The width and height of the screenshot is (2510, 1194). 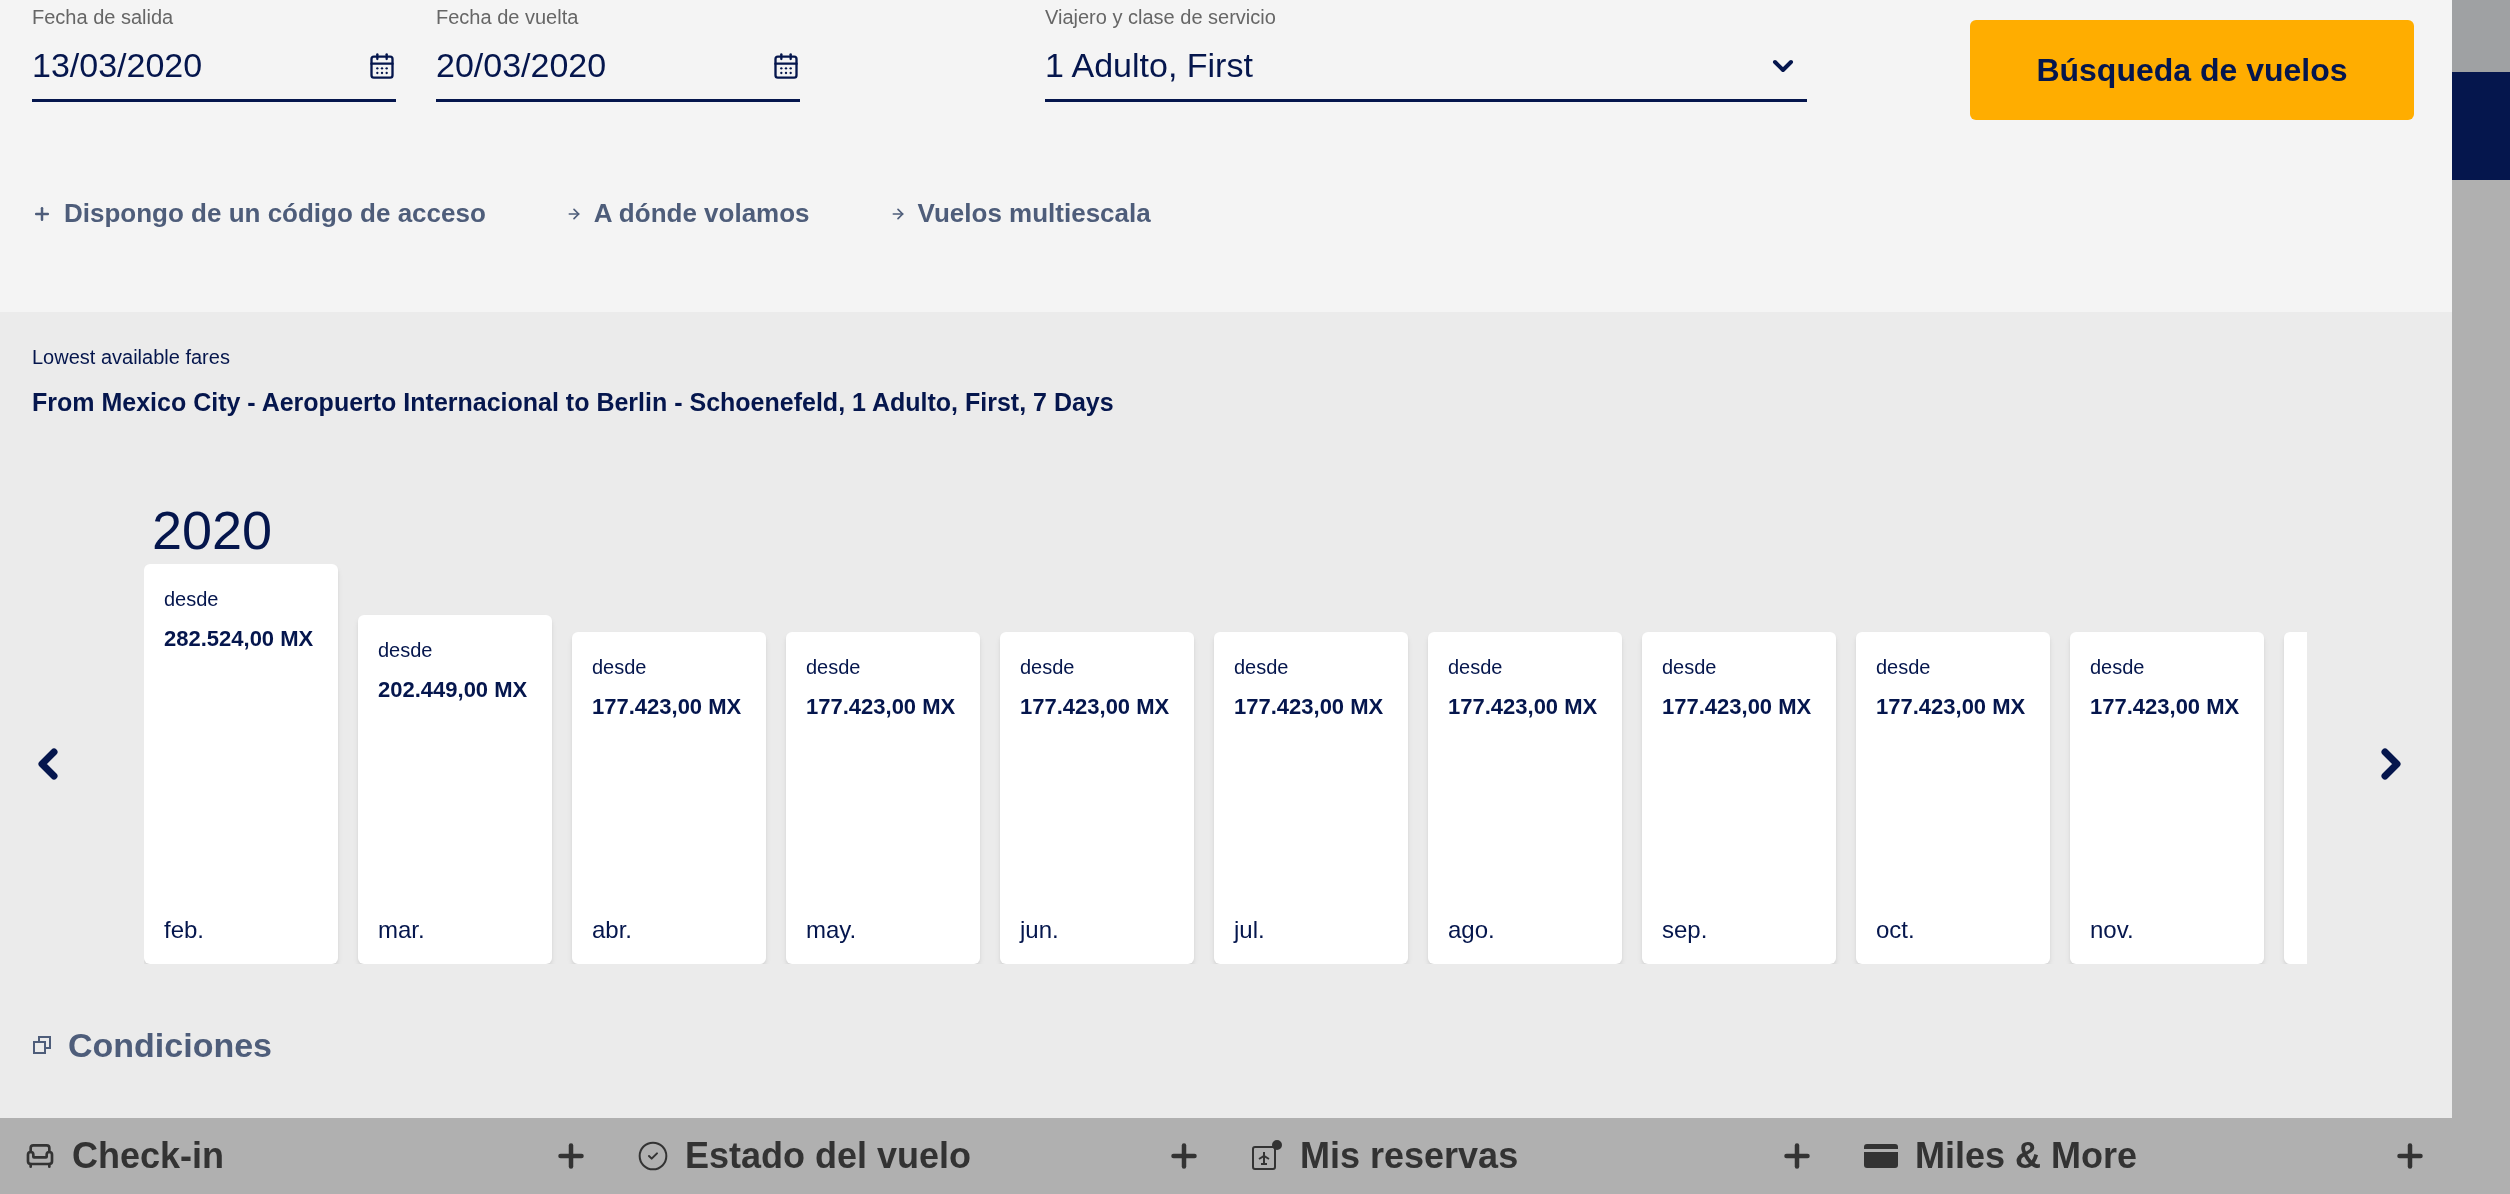 What do you see at coordinates (1881, 1156) in the screenshot?
I see `card-icon` at bounding box center [1881, 1156].